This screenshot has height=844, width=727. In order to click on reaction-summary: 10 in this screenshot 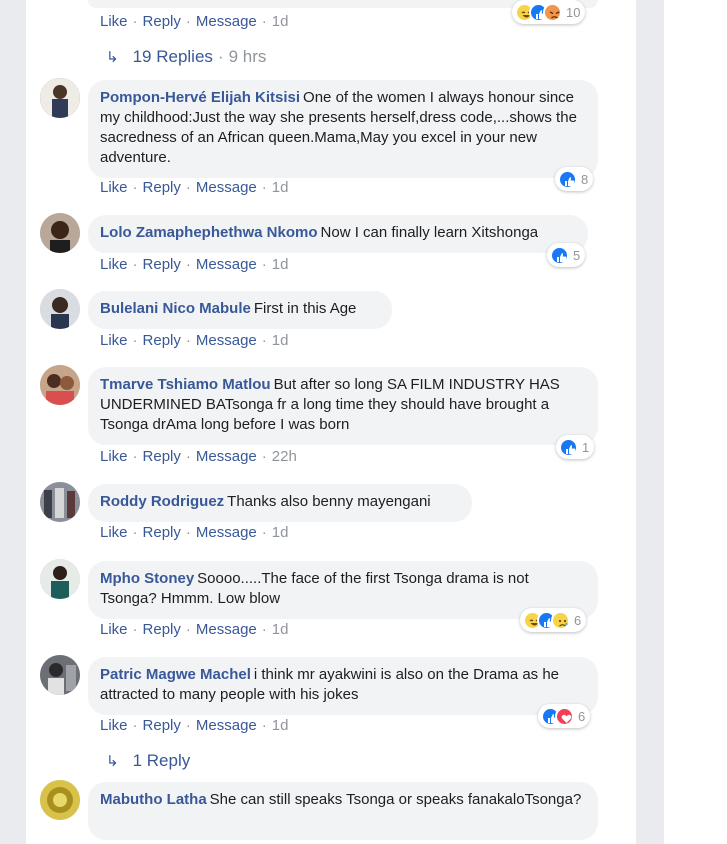, I will do `click(549, 12)`.